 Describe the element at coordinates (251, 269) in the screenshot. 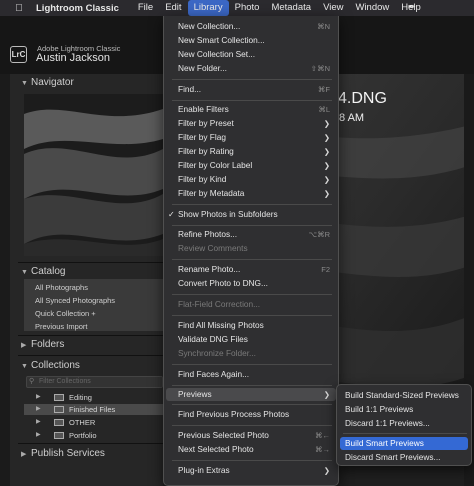

I see `menu-item-rename-photo: Rename Photo... F2` at that location.